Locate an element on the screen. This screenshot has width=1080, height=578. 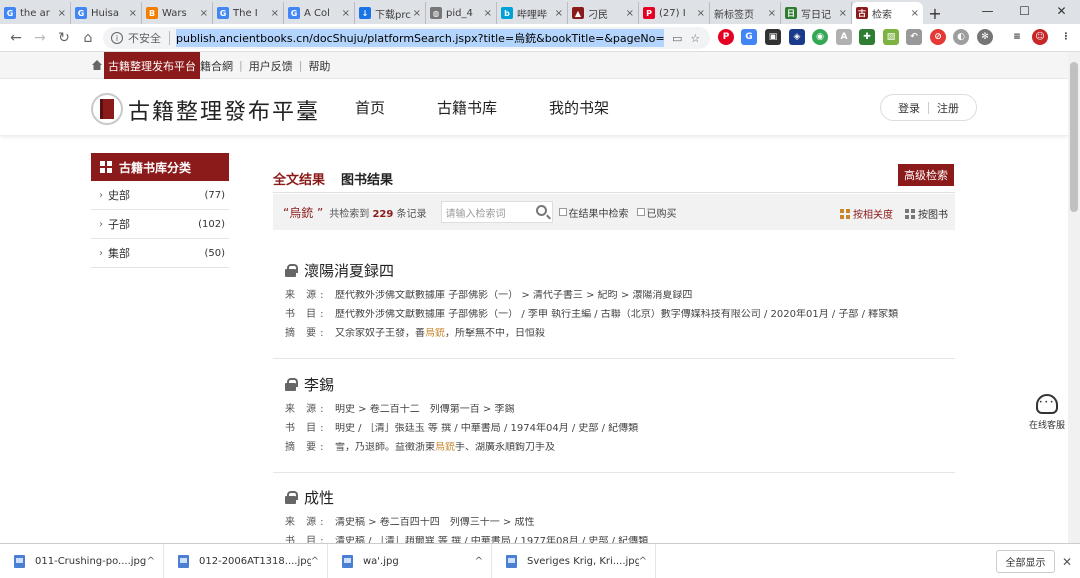
grey-extension-icon: ◐ is located at coordinates (961, 37).